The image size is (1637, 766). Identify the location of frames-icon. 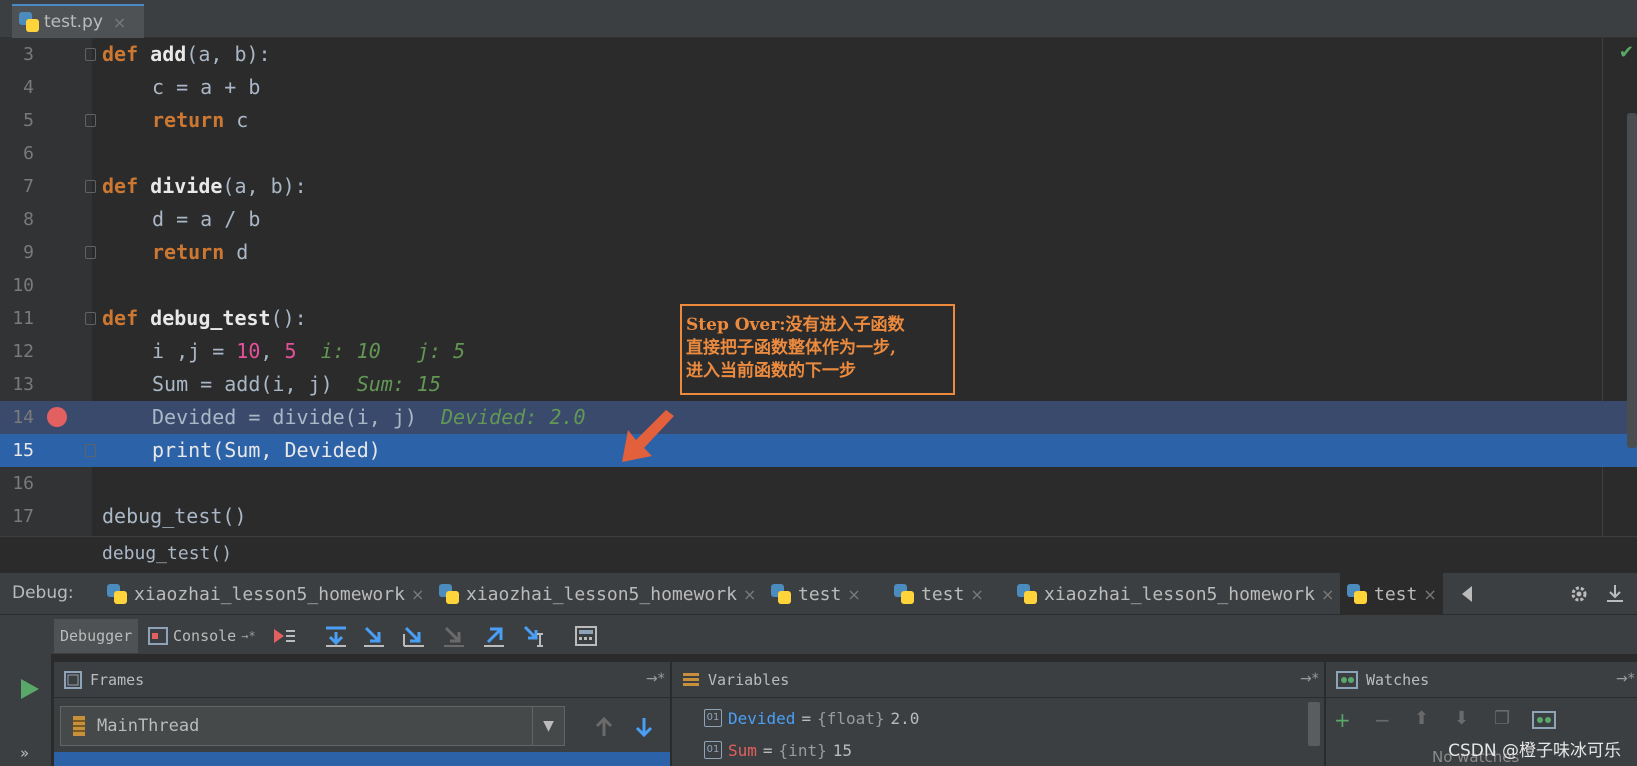
(73, 679).